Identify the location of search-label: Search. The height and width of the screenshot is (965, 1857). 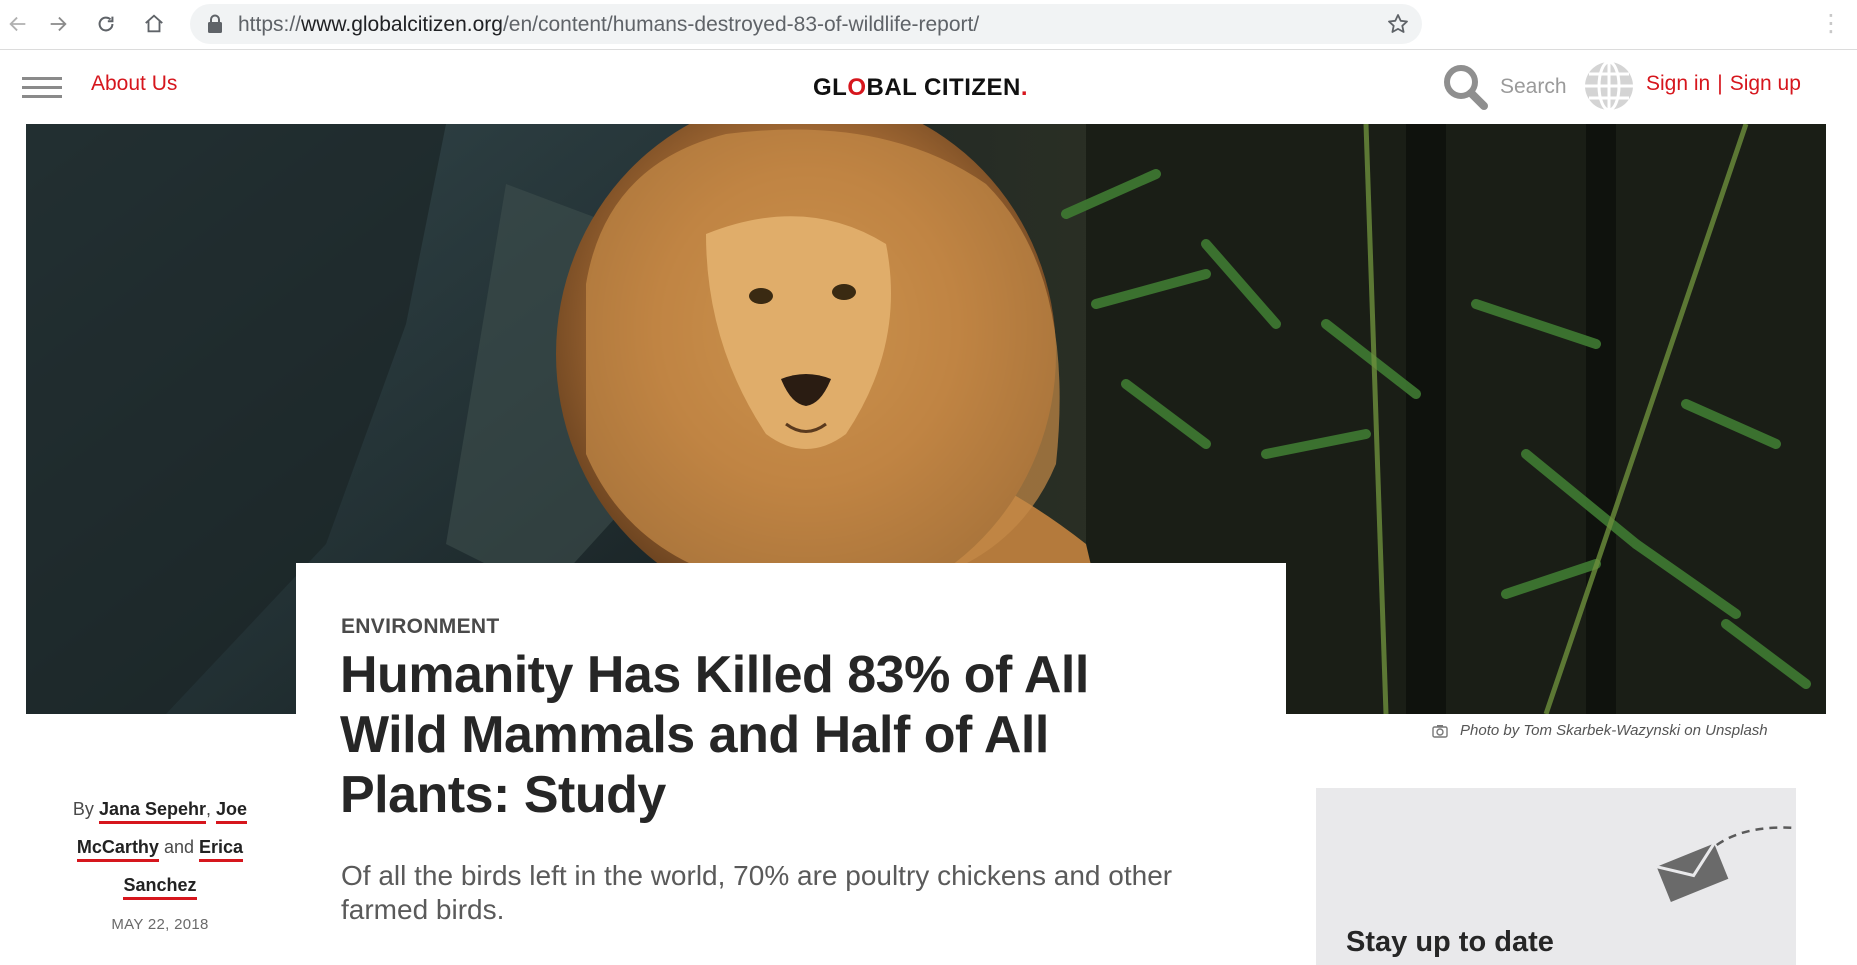
(1533, 86).